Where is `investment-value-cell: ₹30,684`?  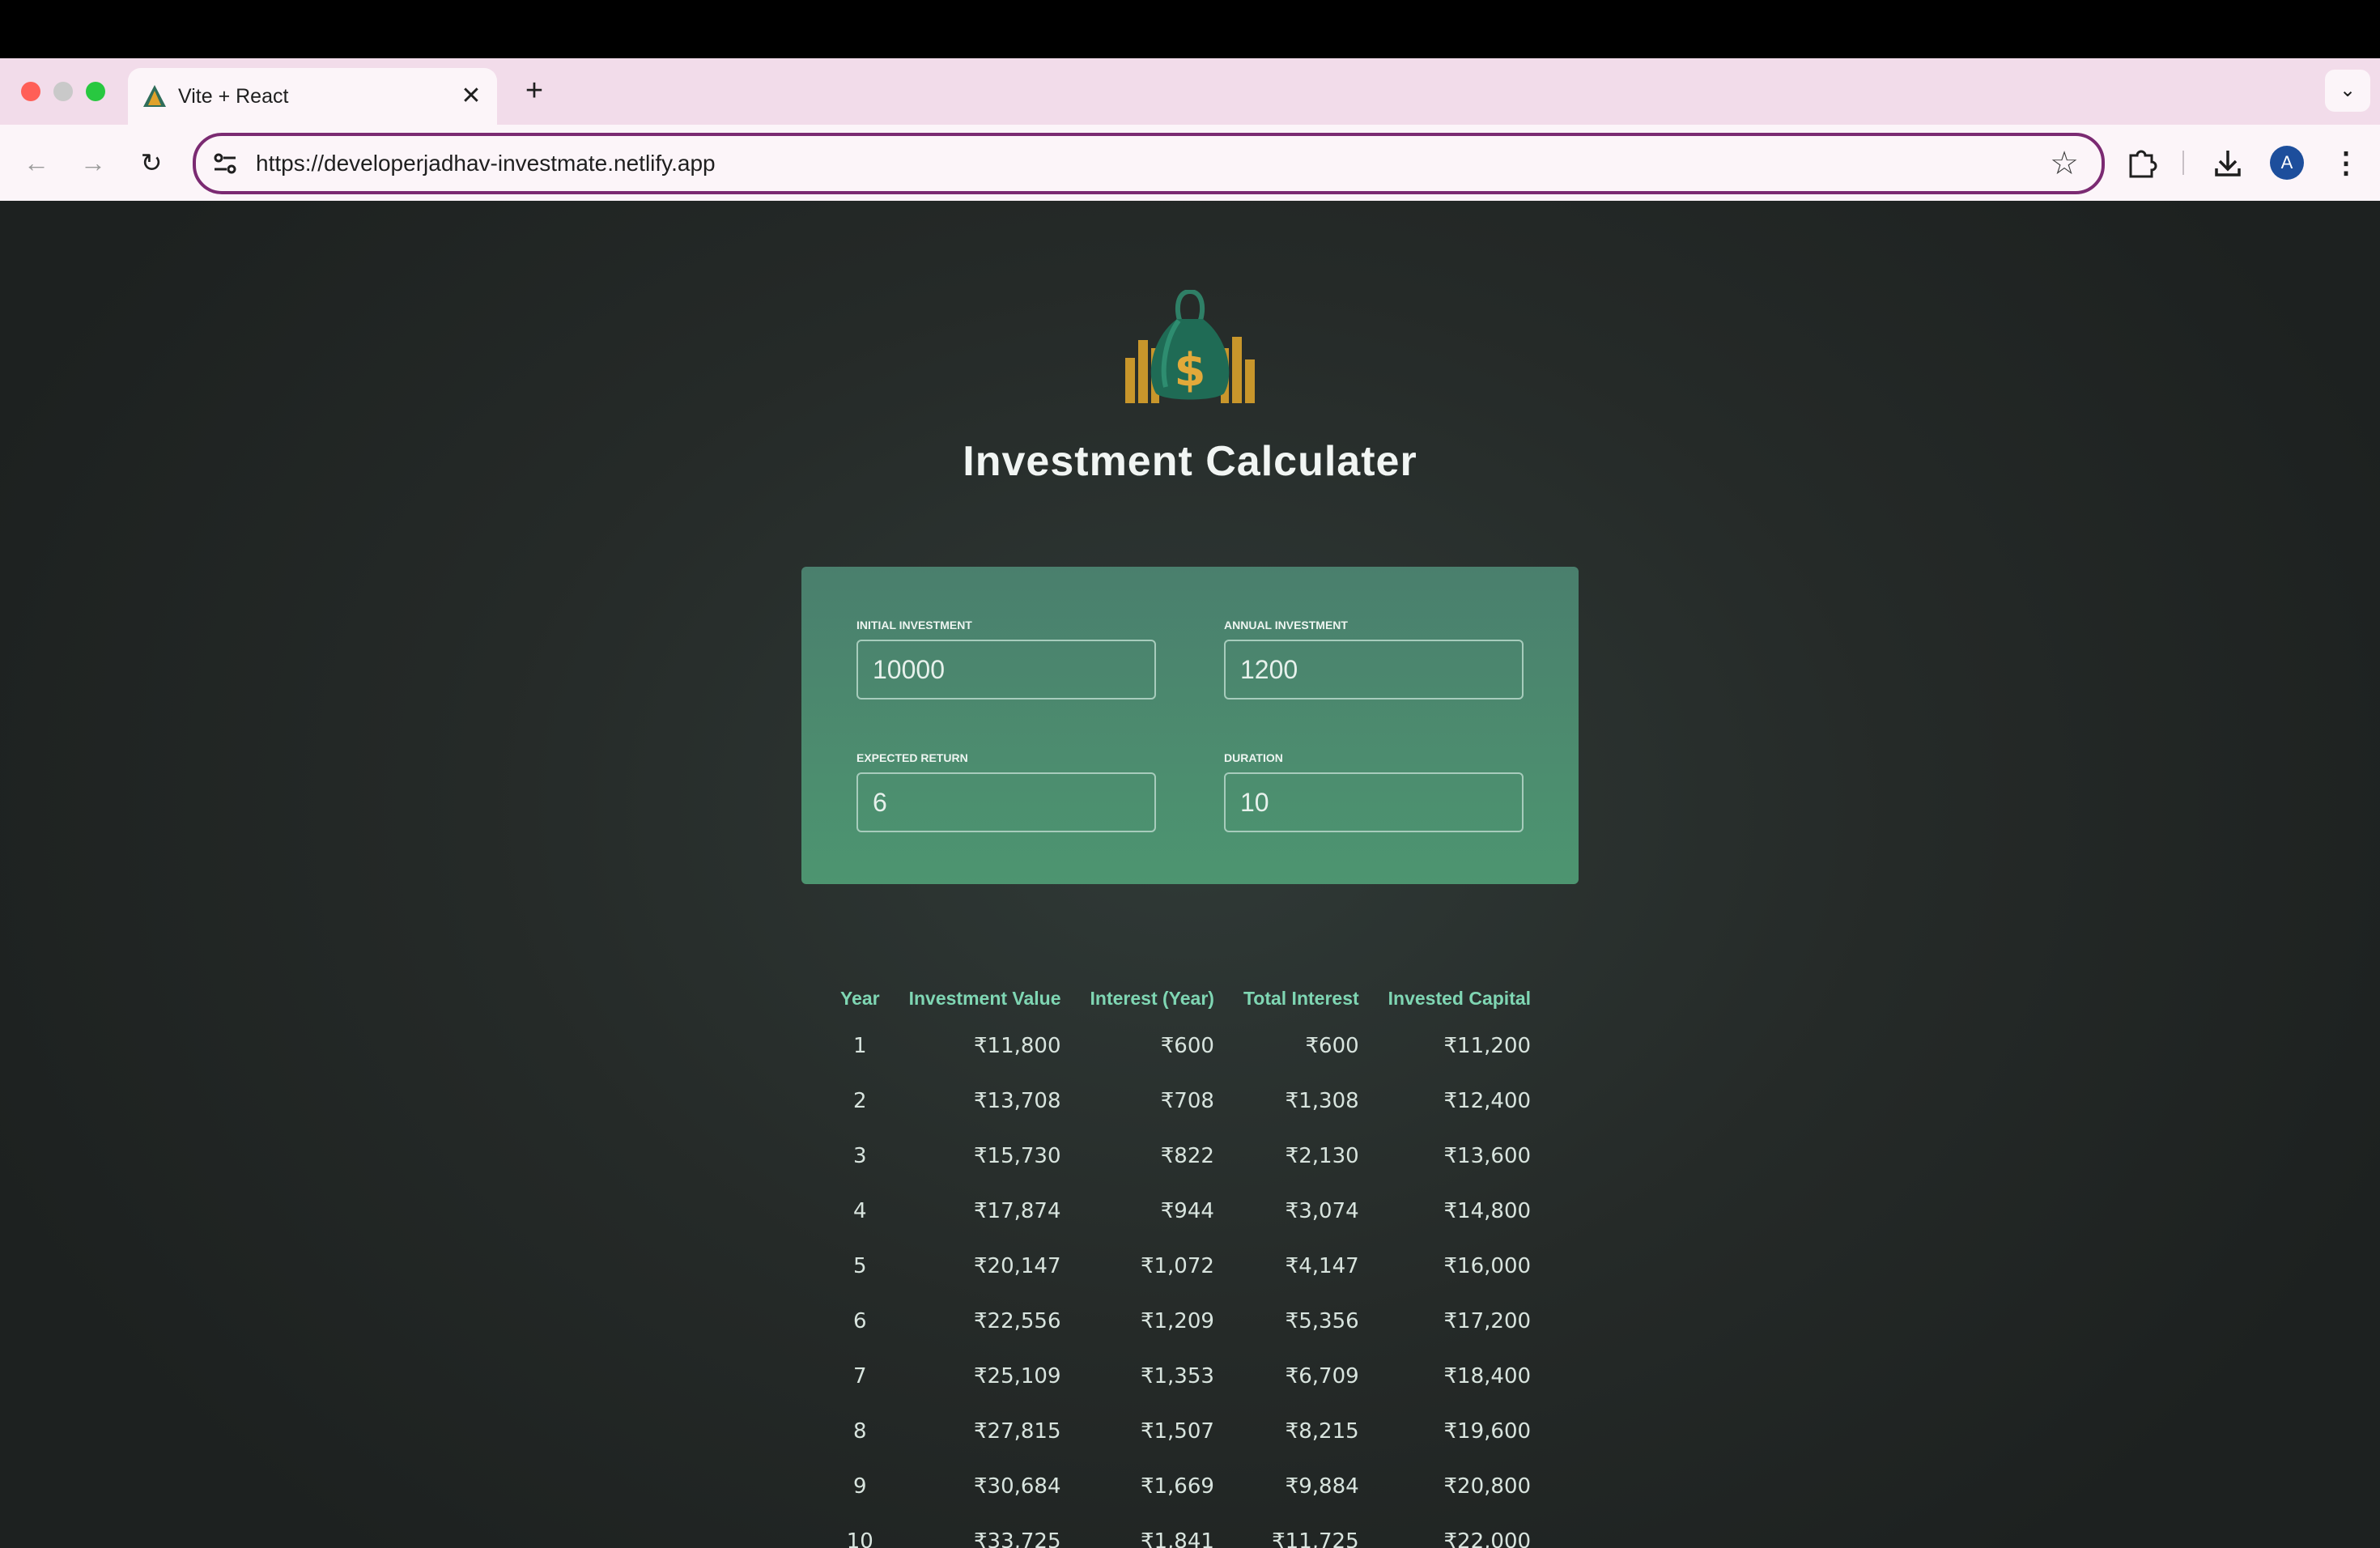 investment-value-cell: ₹30,684 is located at coordinates (1018, 1486).